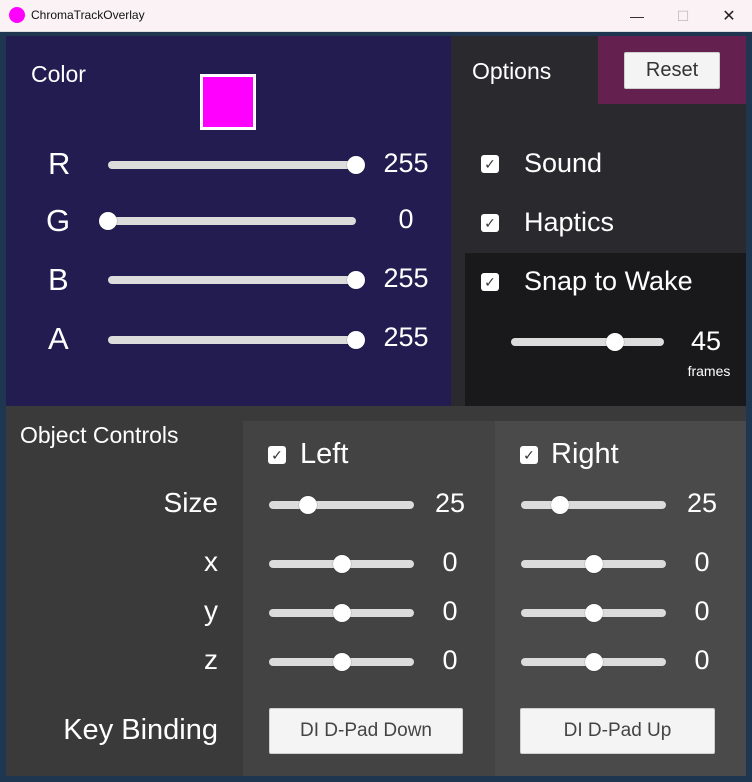 The width and height of the screenshot is (752, 782). What do you see at coordinates (376, 16) in the screenshot?
I see `title-bar: ChromaTrackOverlay — ☐ ✕` at bounding box center [376, 16].